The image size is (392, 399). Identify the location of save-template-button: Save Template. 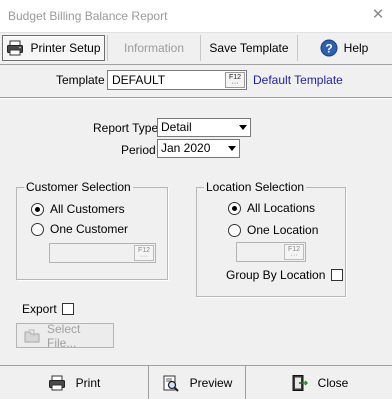
(248, 48).